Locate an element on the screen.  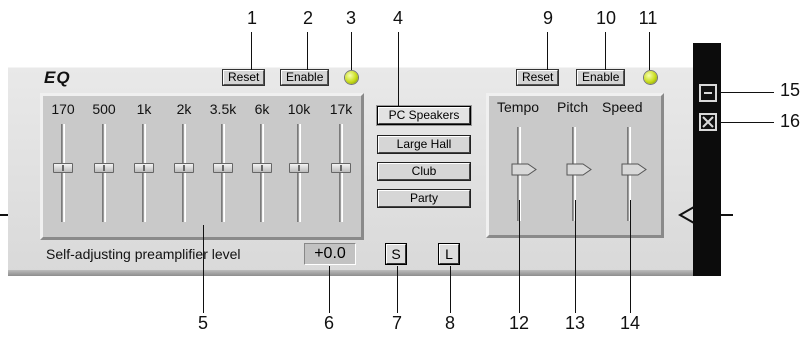
callout-number: 16 is located at coordinates (790, 121).